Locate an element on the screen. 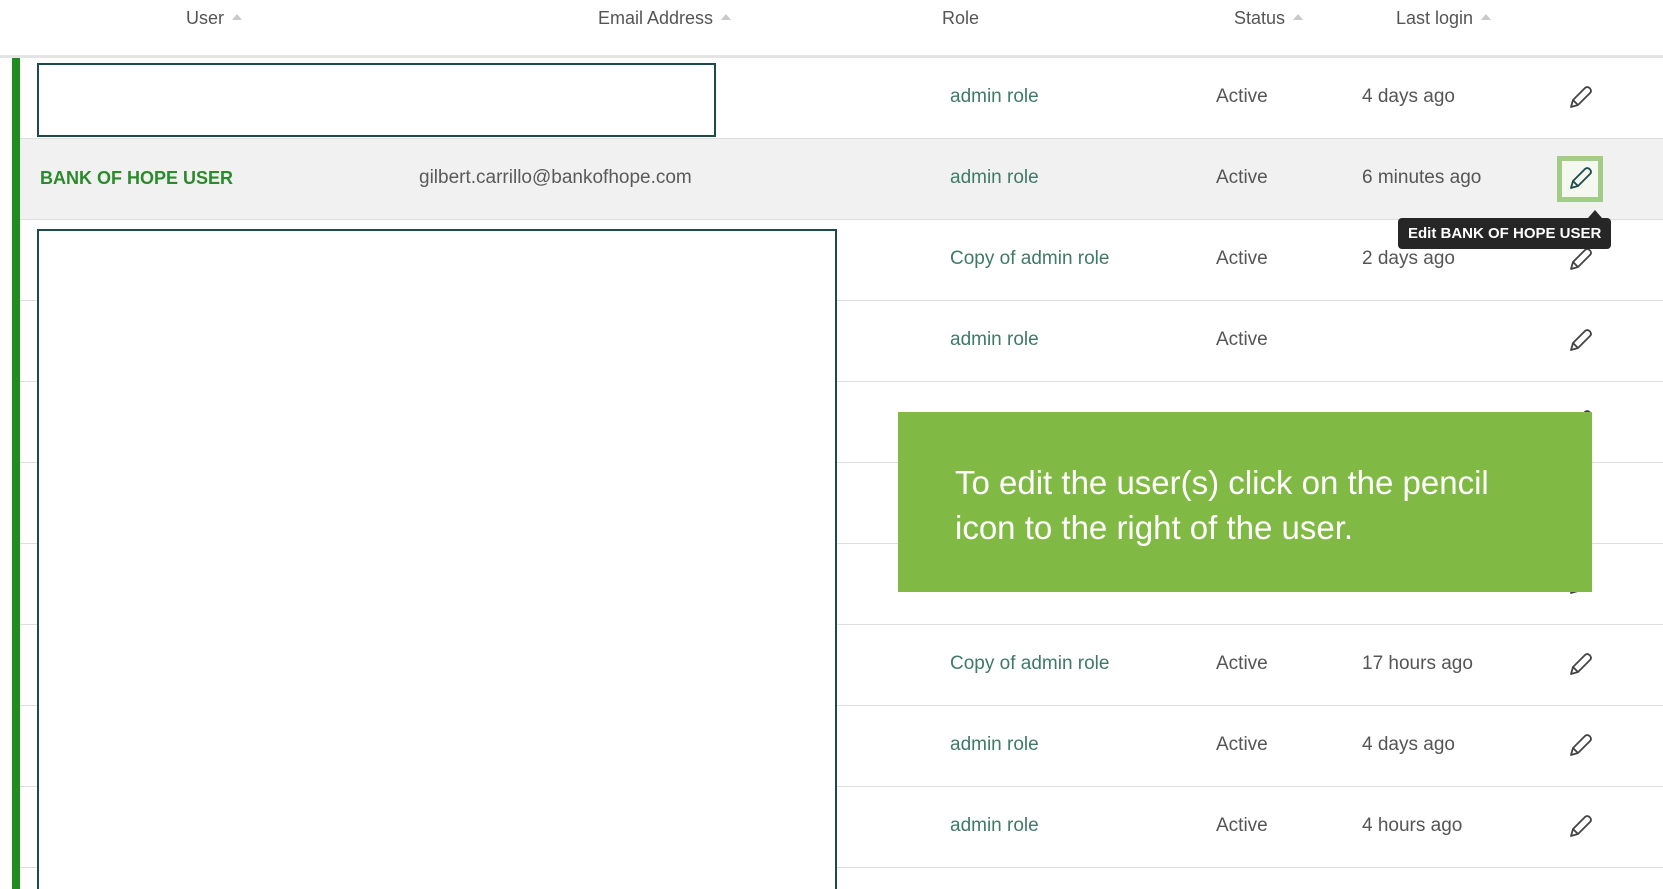  user-last-login: 6 minutes ago is located at coordinates (1422, 177).